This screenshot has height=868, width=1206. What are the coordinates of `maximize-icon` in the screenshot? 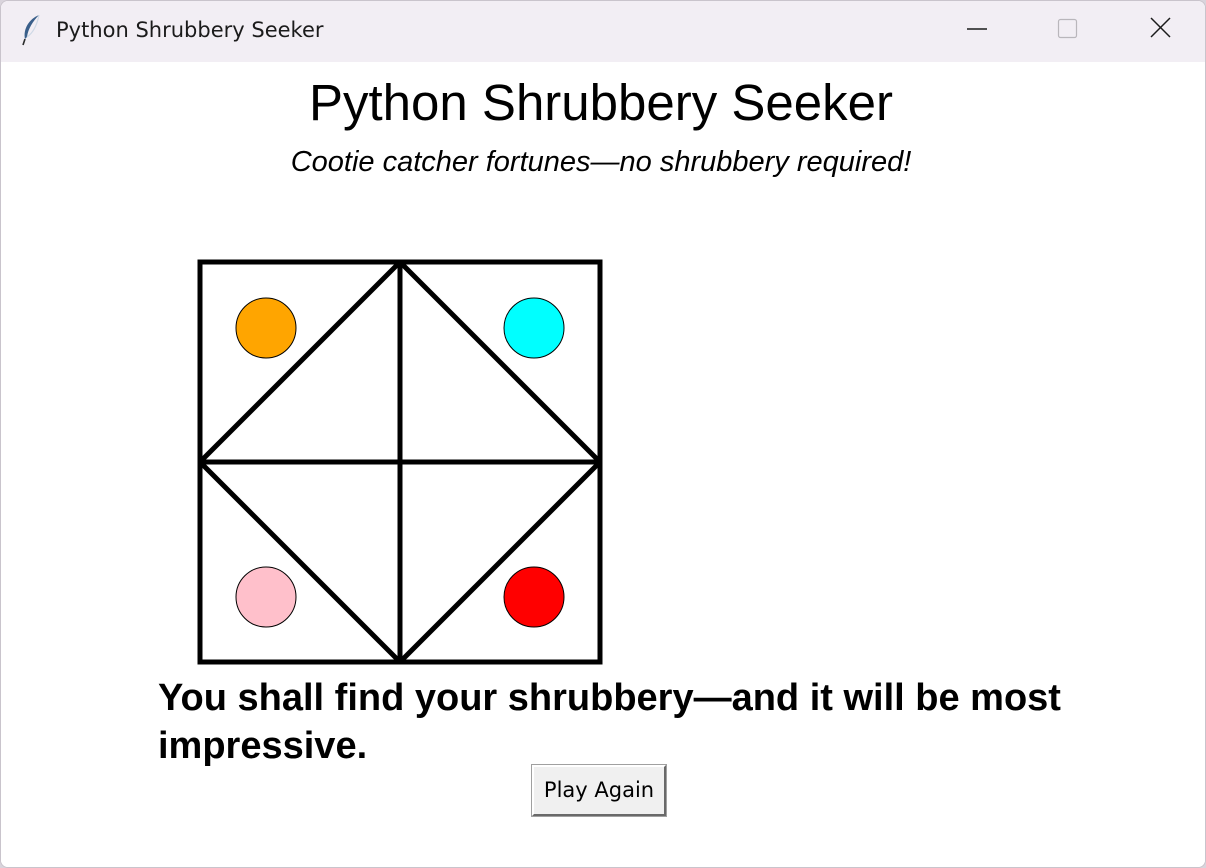 It's located at (1067, 28).